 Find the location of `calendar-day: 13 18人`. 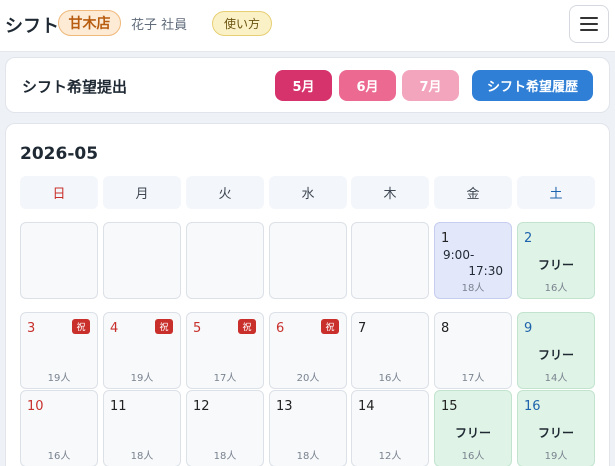

calendar-day: 13 18人 is located at coordinates (308, 428).